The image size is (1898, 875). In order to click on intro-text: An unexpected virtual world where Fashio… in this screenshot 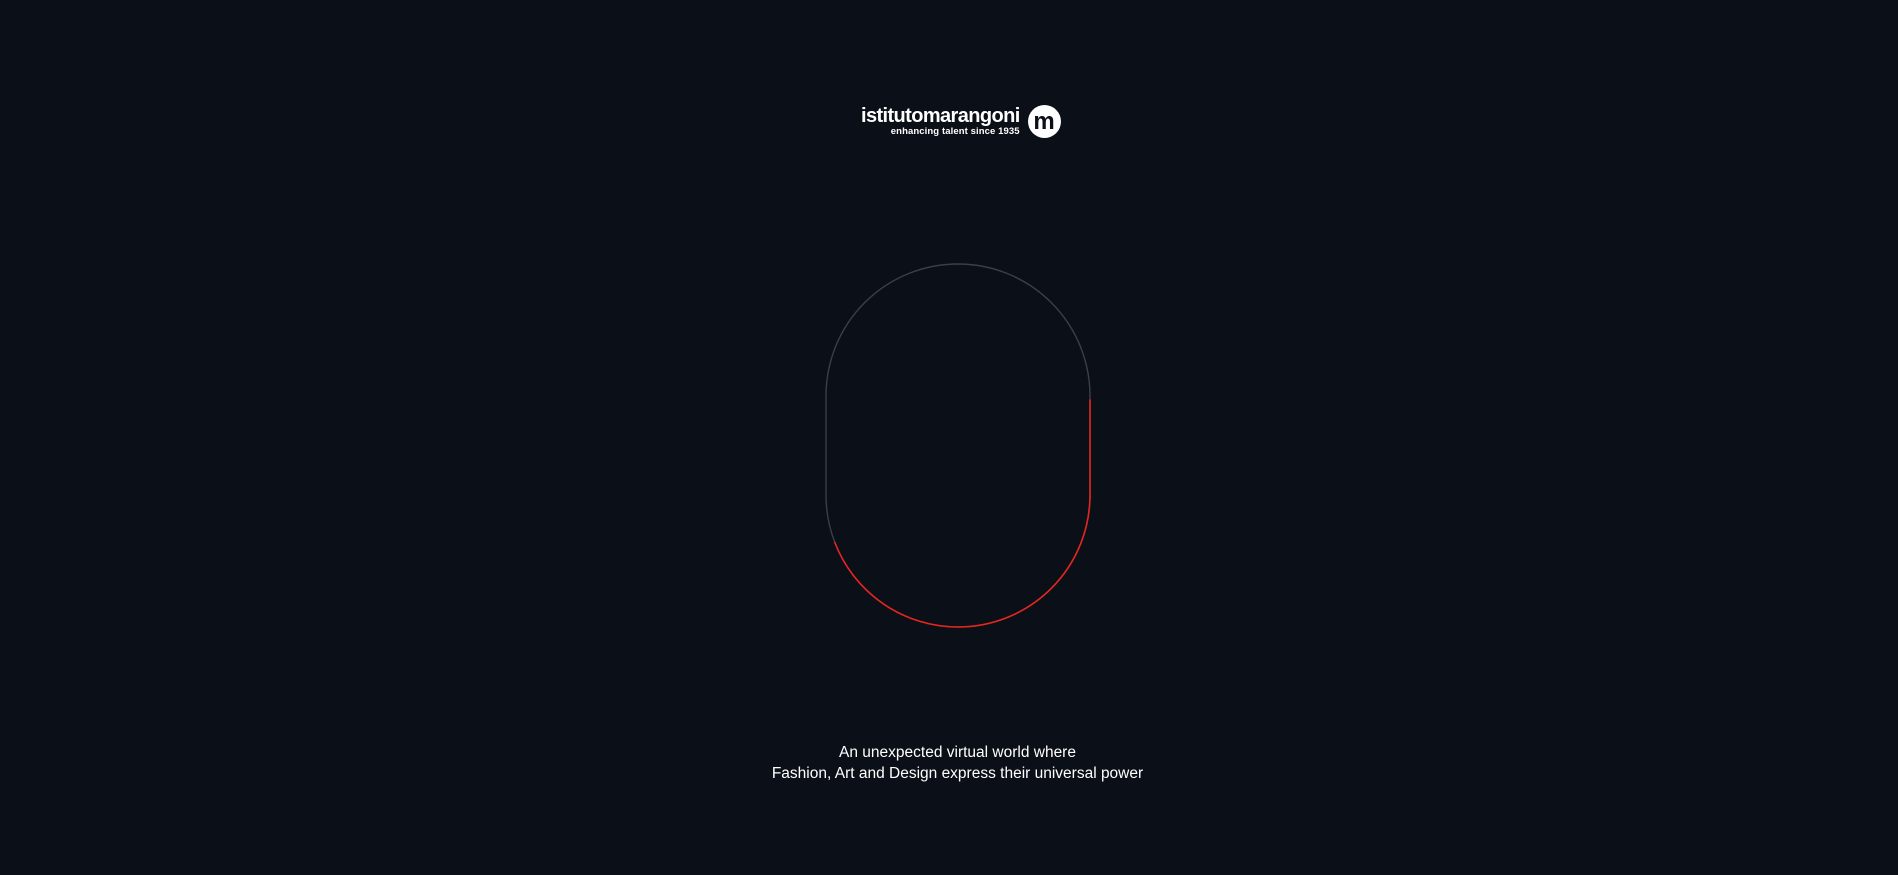, I will do `click(949, 763)`.